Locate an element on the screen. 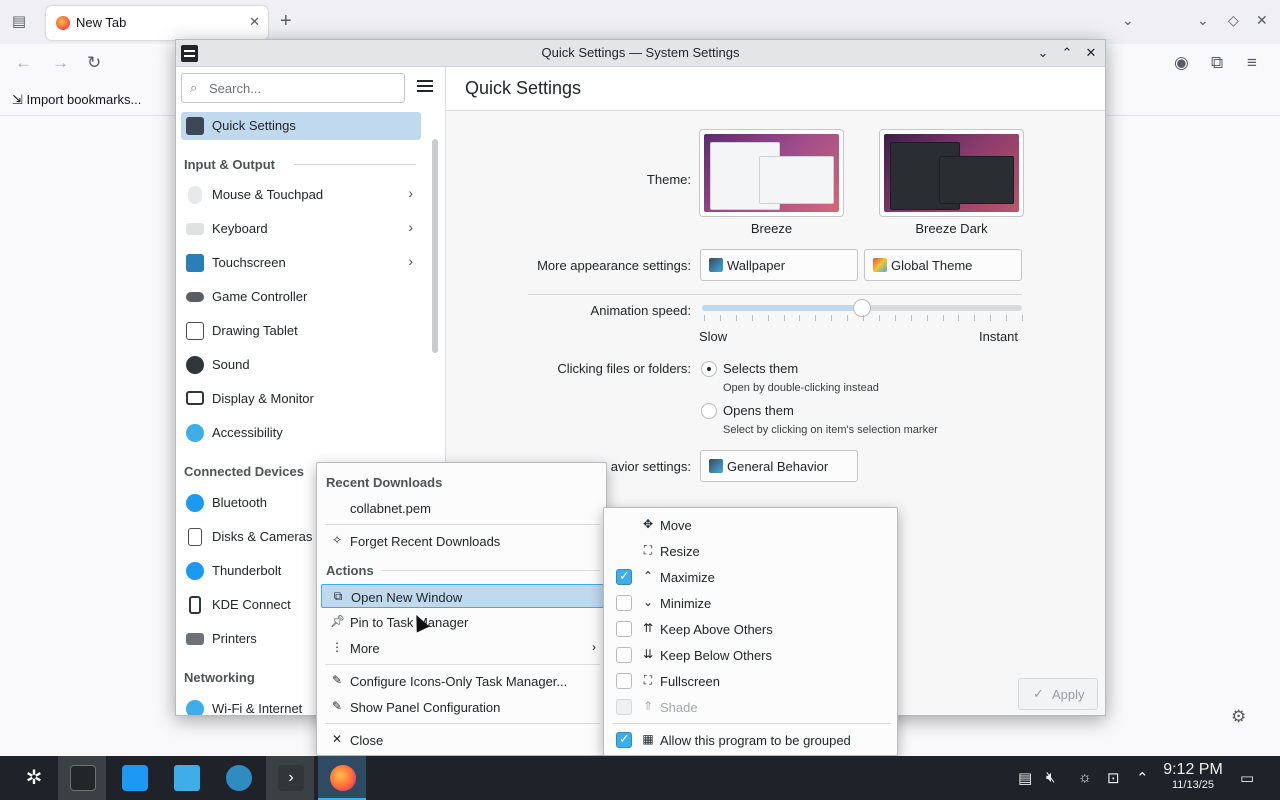 Image resolution: width=1280 pixels, height=800 pixels. tab-close-icon: ✕ is located at coordinates (254, 22).